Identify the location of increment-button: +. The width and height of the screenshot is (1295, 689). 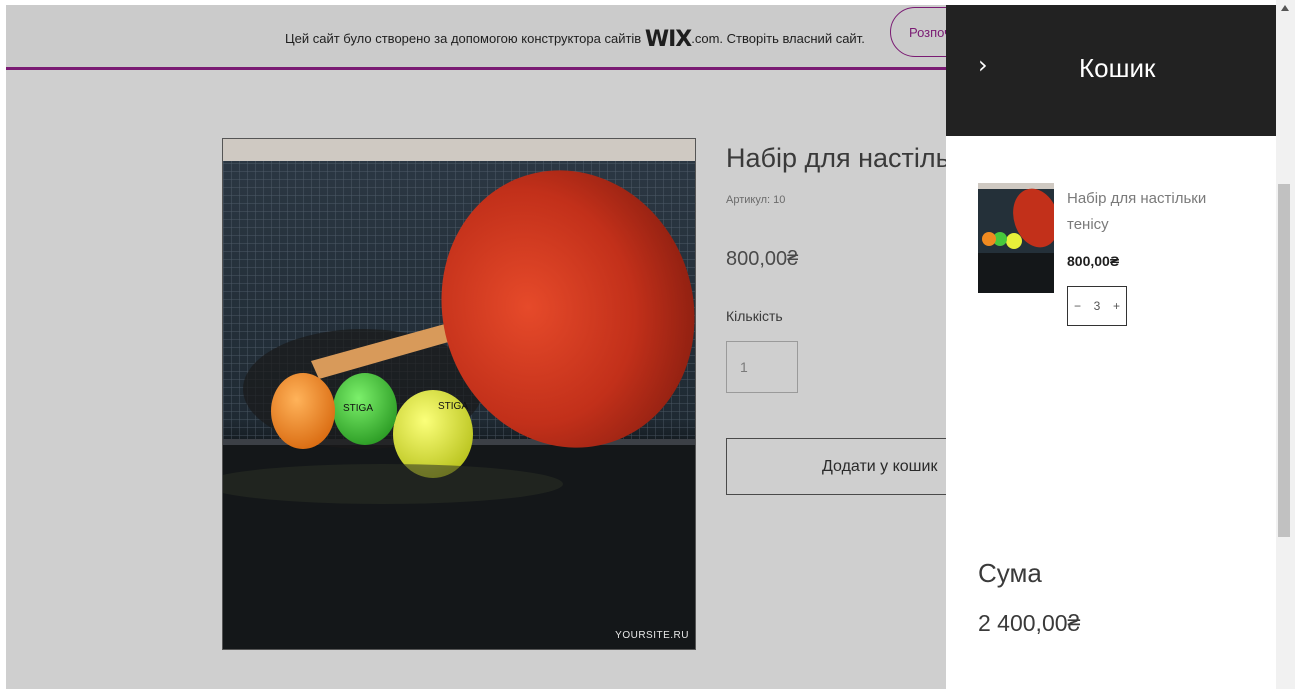
(1116, 306).